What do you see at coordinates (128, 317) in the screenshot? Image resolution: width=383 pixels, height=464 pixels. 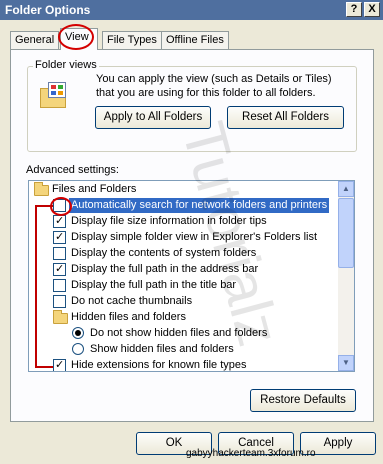 I see `list-item-label: Hidden files and folders` at bounding box center [128, 317].